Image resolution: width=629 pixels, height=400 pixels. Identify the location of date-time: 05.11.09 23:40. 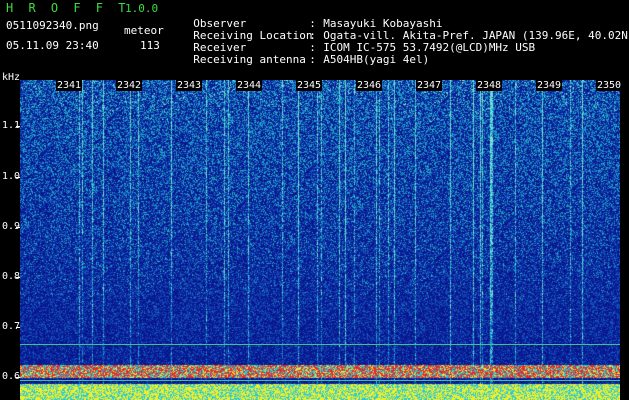
(52, 45).